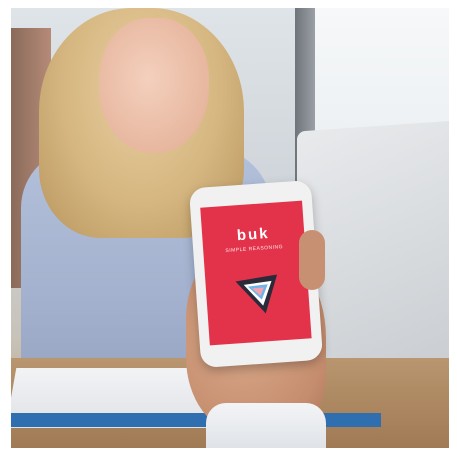 The image size is (457, 455). Describe the element at coordinates (312, 260) in the screenshot. I see `thumb` at that location.